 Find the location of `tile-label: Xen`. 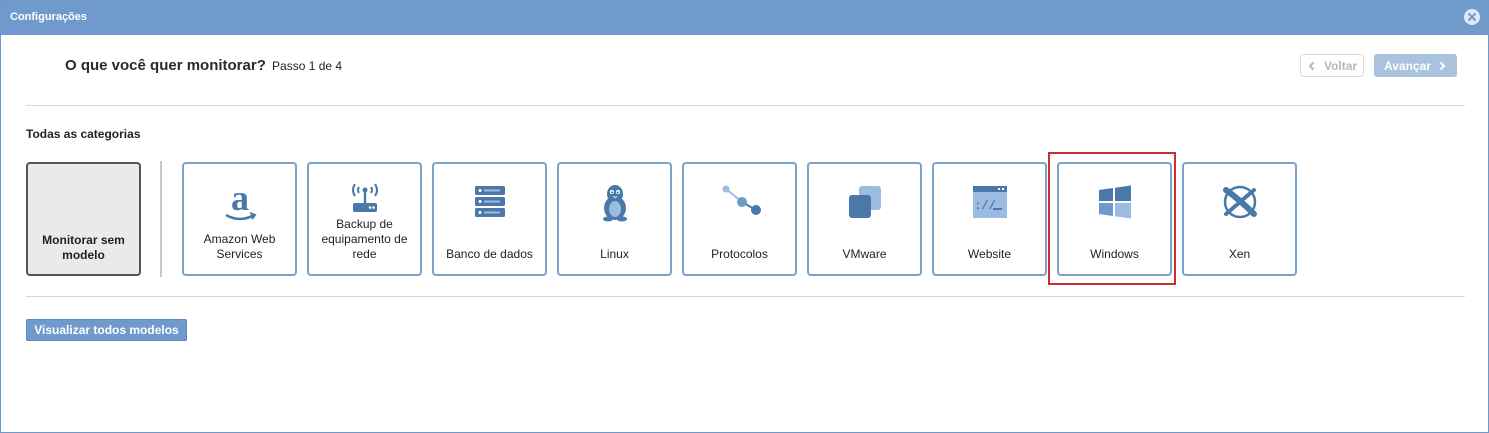

tile-label: Xen is located at coordinates (1239, 254).